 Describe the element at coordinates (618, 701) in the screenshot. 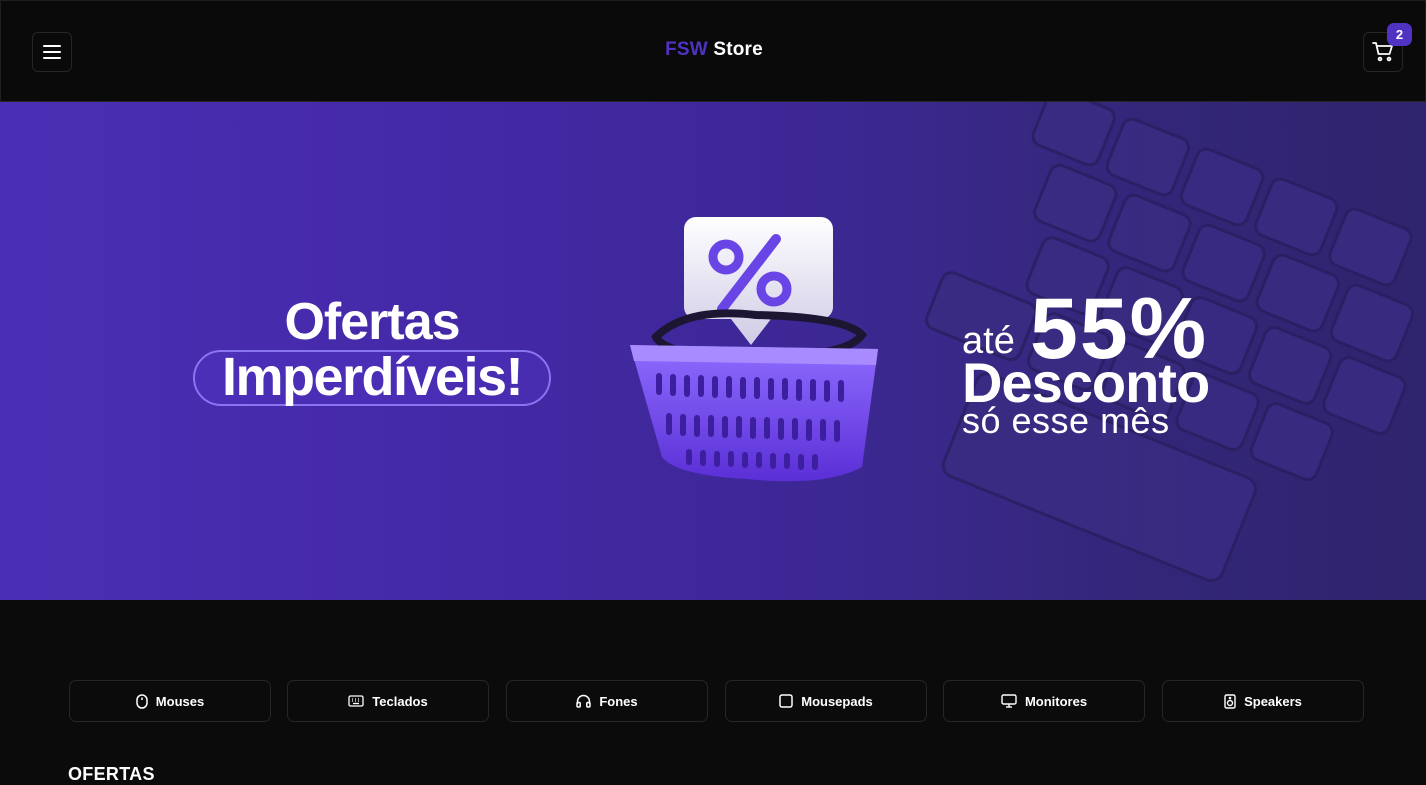

I see `category-label: Fones` at that location.